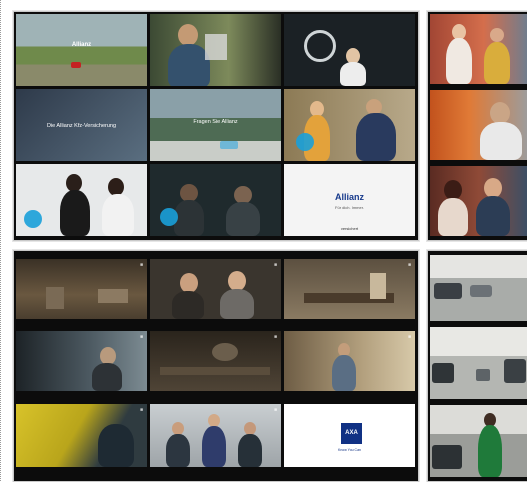  I want to click on allianz-url: versichert, so click(349, 228).